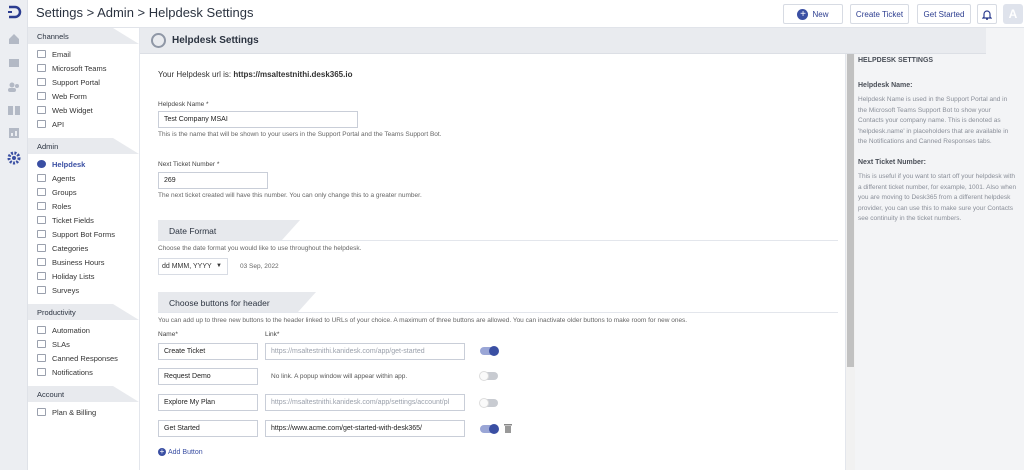 This screenshot has width=1024, height=470. Describe the element at coordinates (14, 110) in the screenshot. I see `knowledge-base-icon` at that location.